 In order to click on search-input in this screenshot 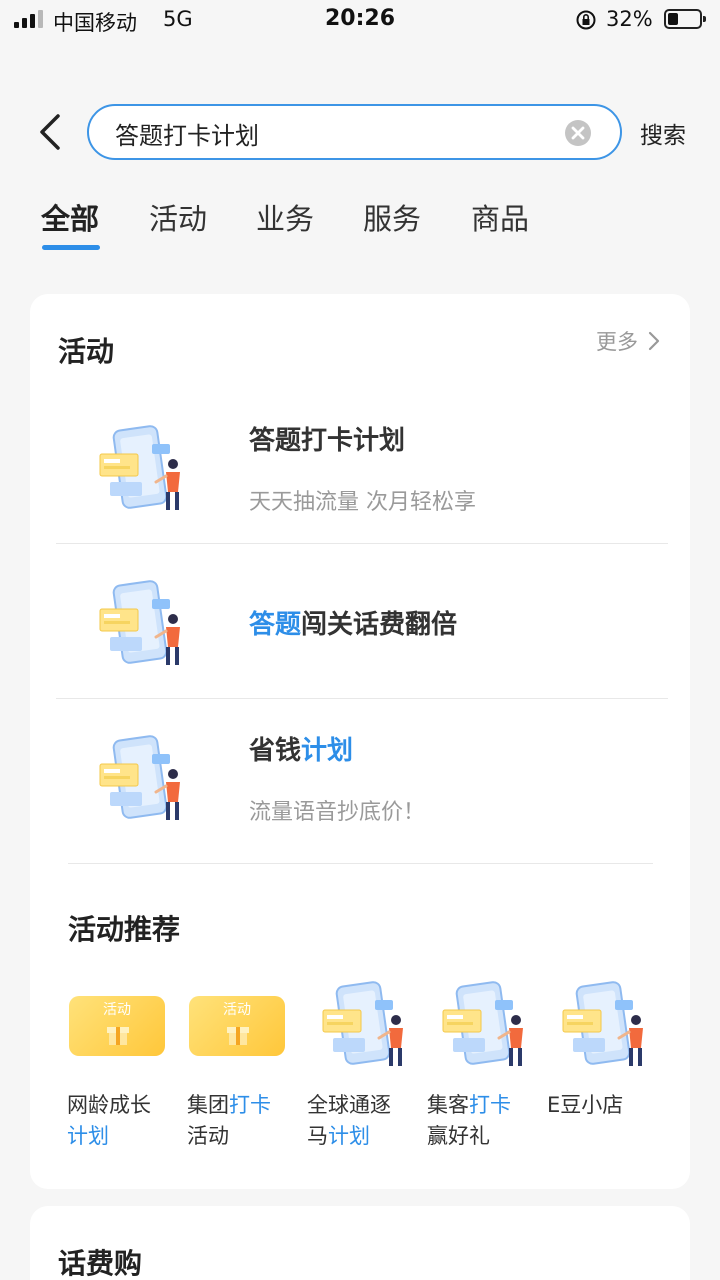, I will do `click(335, 133)`.